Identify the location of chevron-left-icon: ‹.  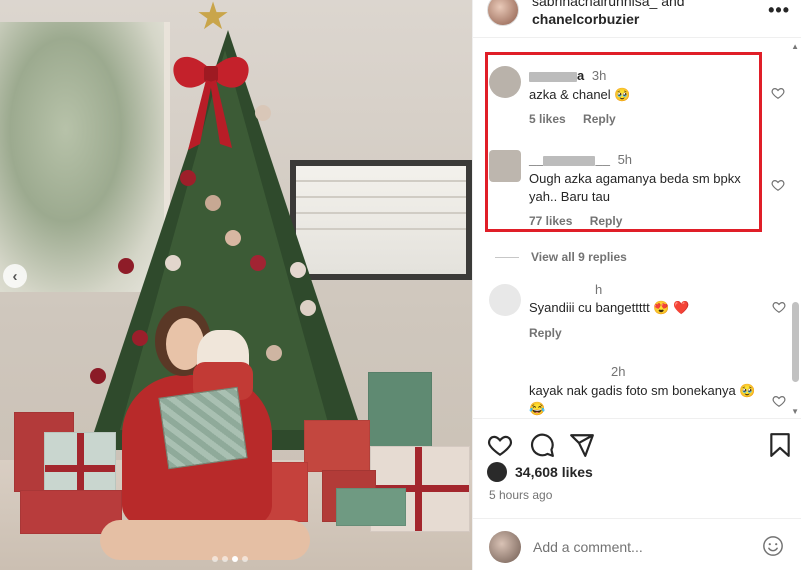
(15, 276).